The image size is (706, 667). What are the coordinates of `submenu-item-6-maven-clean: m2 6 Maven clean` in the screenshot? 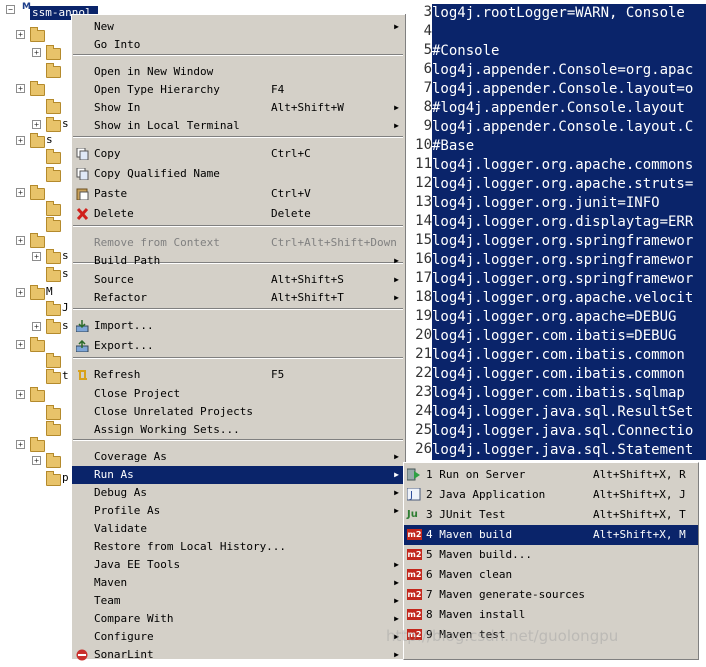 It's located at (551, 575).